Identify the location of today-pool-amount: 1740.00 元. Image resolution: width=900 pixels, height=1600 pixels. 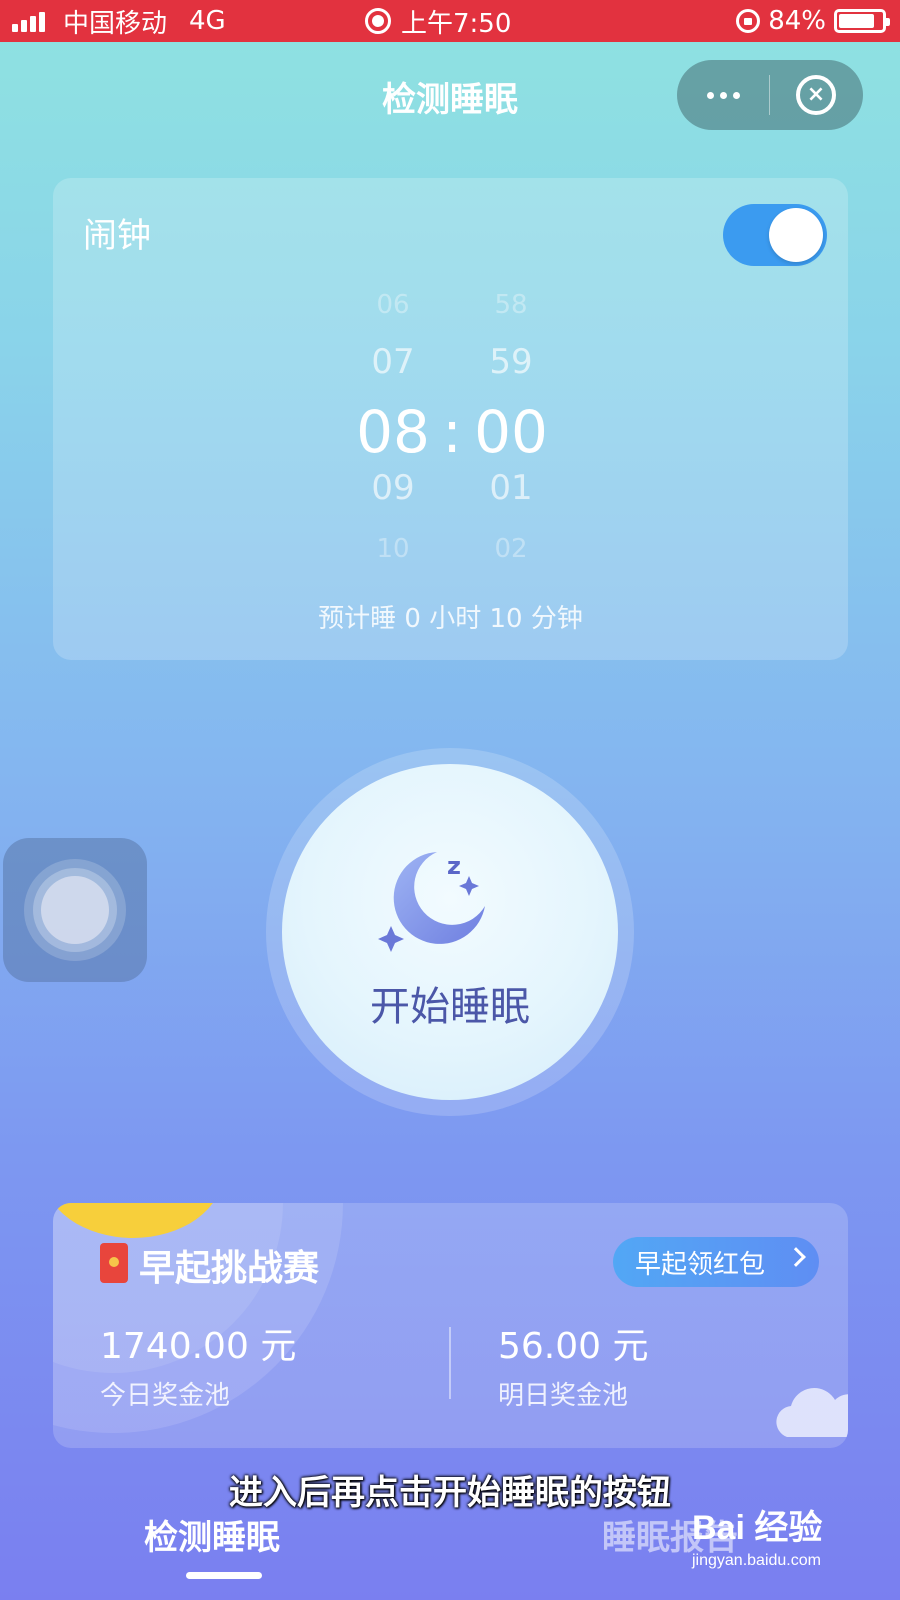
(198, 1346).